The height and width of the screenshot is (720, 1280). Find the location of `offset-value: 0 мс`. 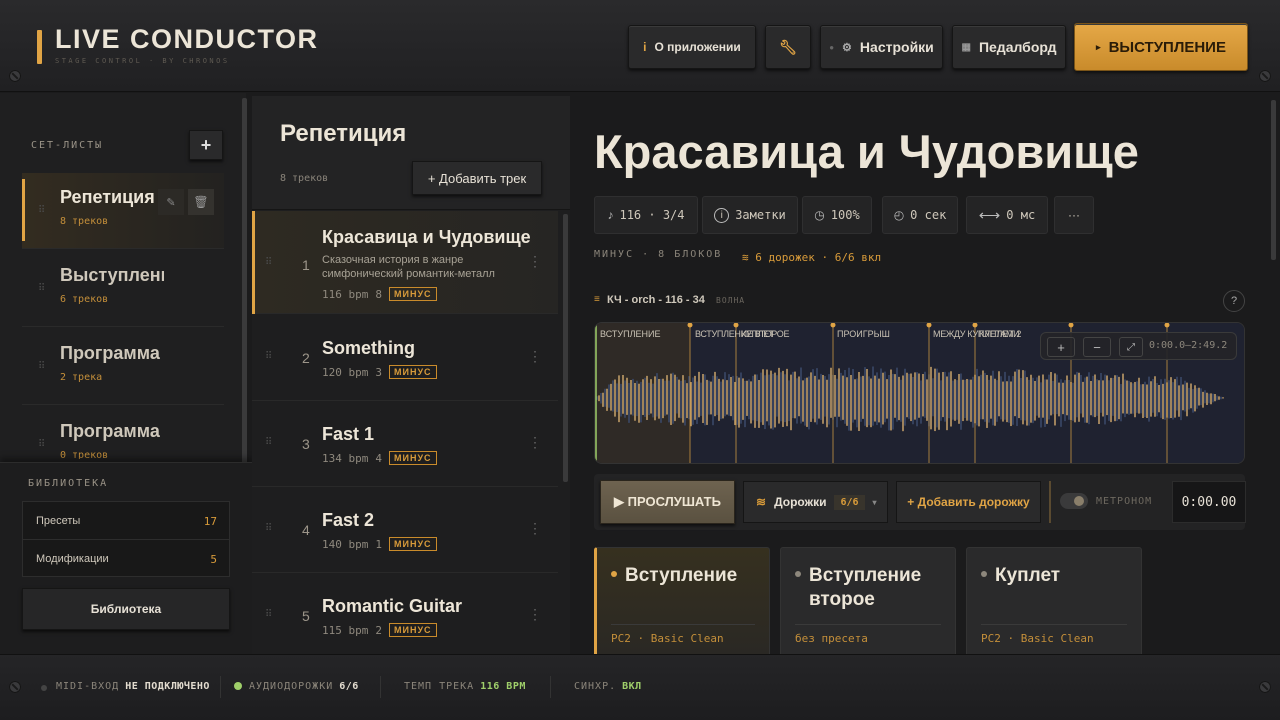

offset-value: 0 мс is located at coordinates (1021, 215).